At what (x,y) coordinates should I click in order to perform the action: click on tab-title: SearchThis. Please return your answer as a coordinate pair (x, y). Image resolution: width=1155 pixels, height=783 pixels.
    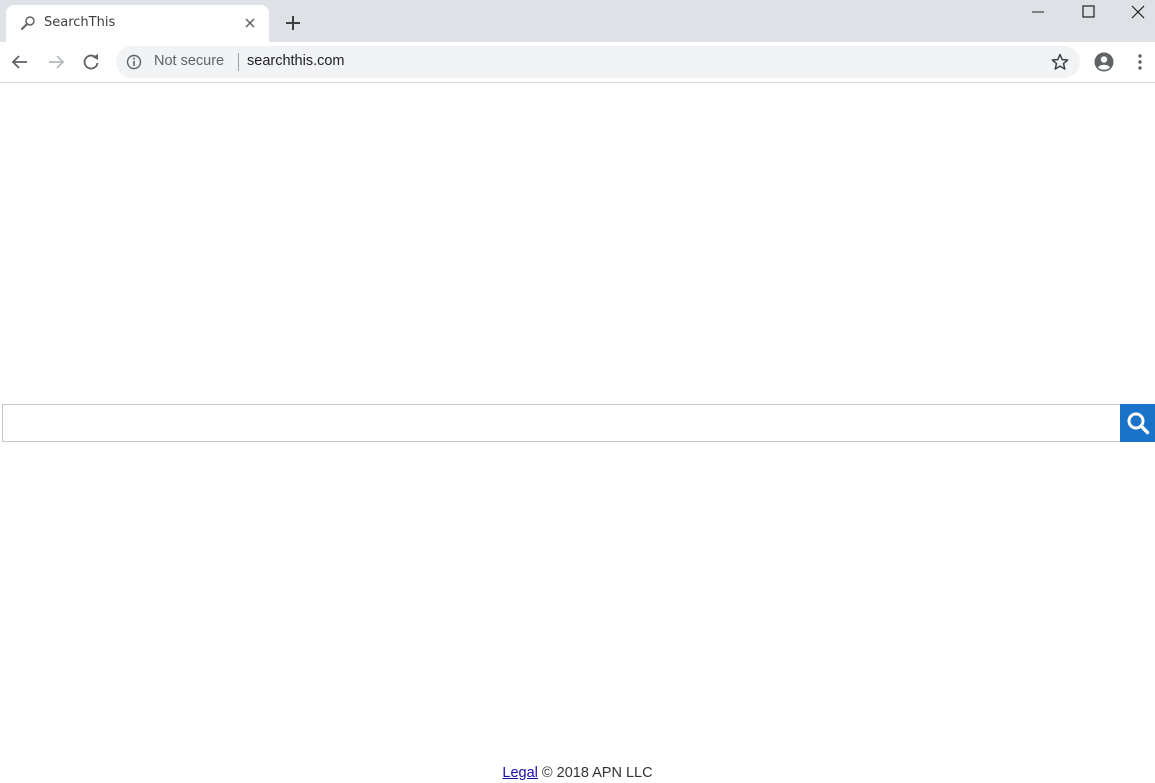
    Looking at the image, I should click on (80, 22).